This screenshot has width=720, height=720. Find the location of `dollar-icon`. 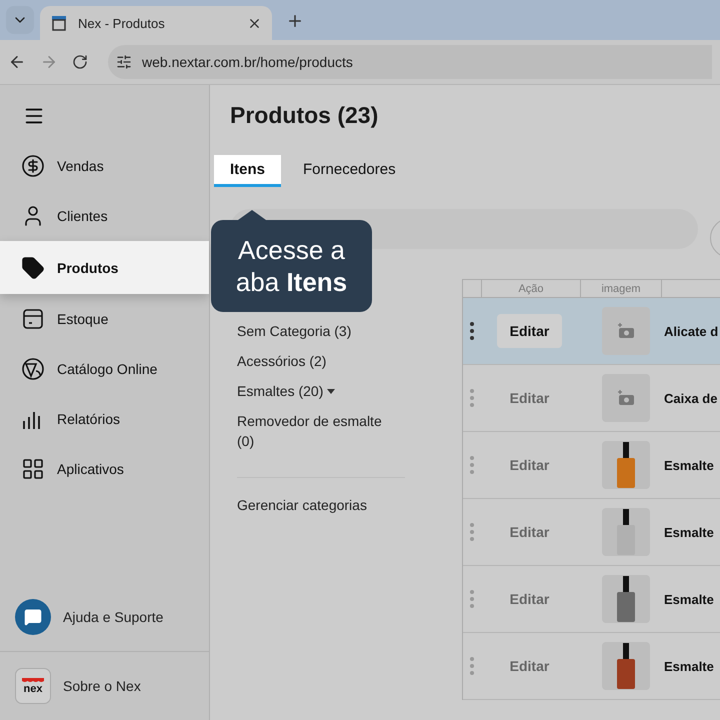

dollar-icon is located at coordinates (33, 166).